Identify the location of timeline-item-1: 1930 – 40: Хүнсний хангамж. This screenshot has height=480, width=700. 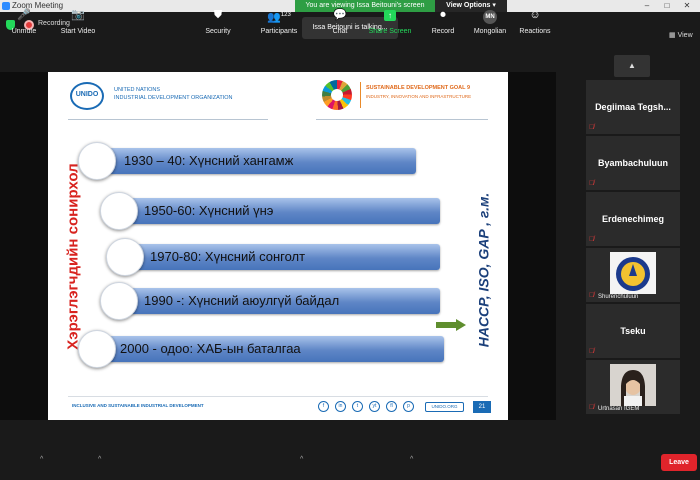
(258, 161).